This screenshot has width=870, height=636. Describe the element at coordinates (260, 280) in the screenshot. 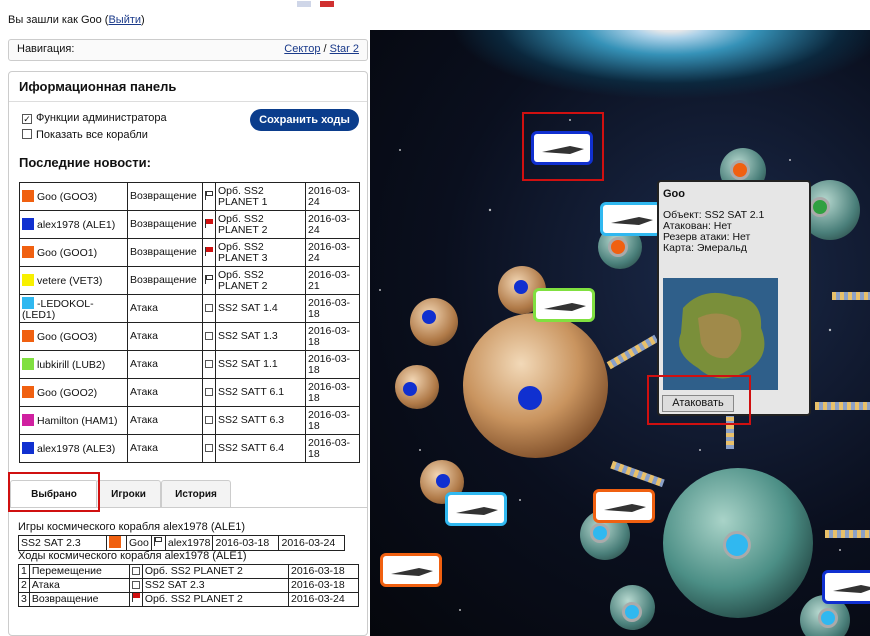

I see `news-target: Орб. SS2 PLANET 2` at that location.